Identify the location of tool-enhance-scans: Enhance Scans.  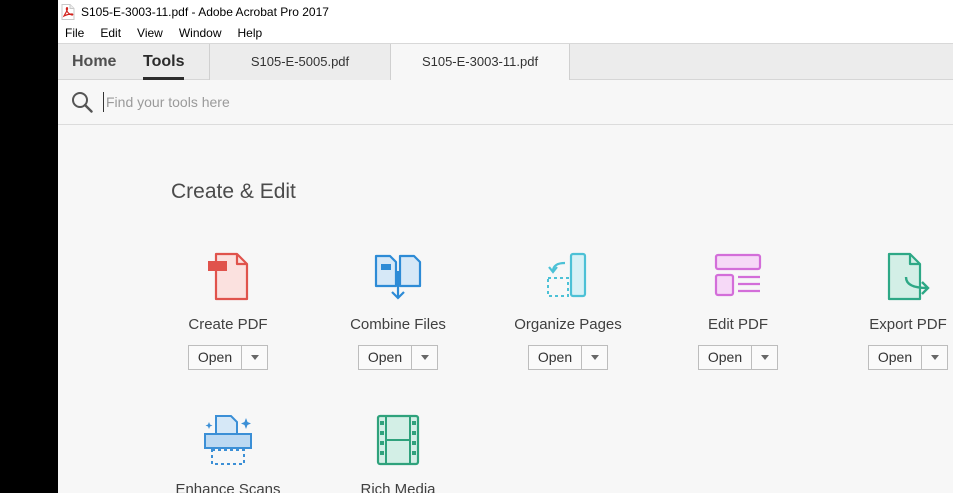
(228, 452).